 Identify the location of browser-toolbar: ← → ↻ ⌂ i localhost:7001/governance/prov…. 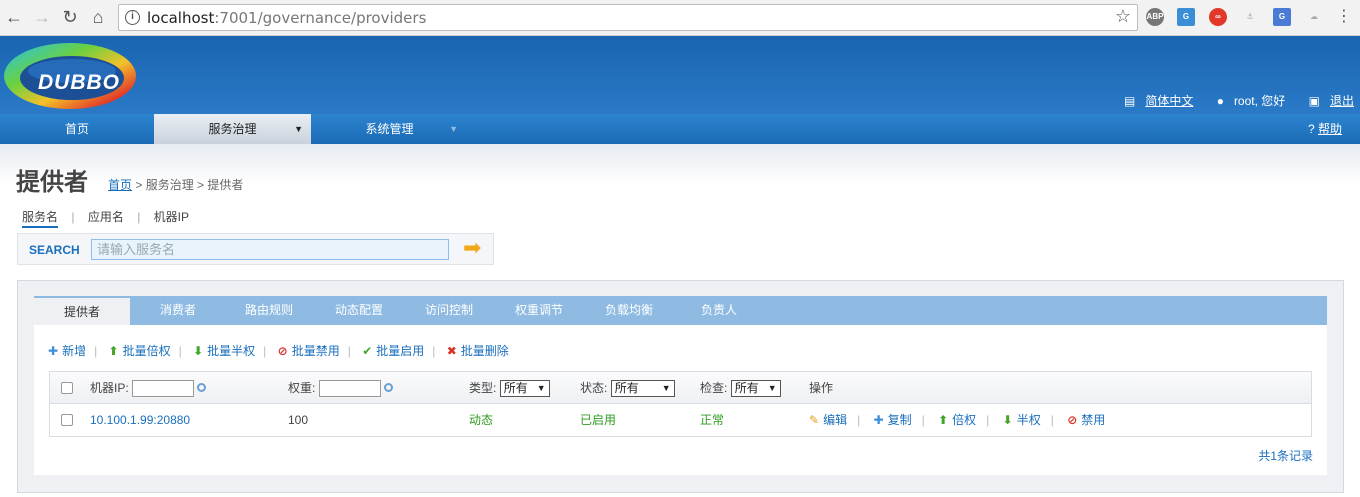
(680, 18).